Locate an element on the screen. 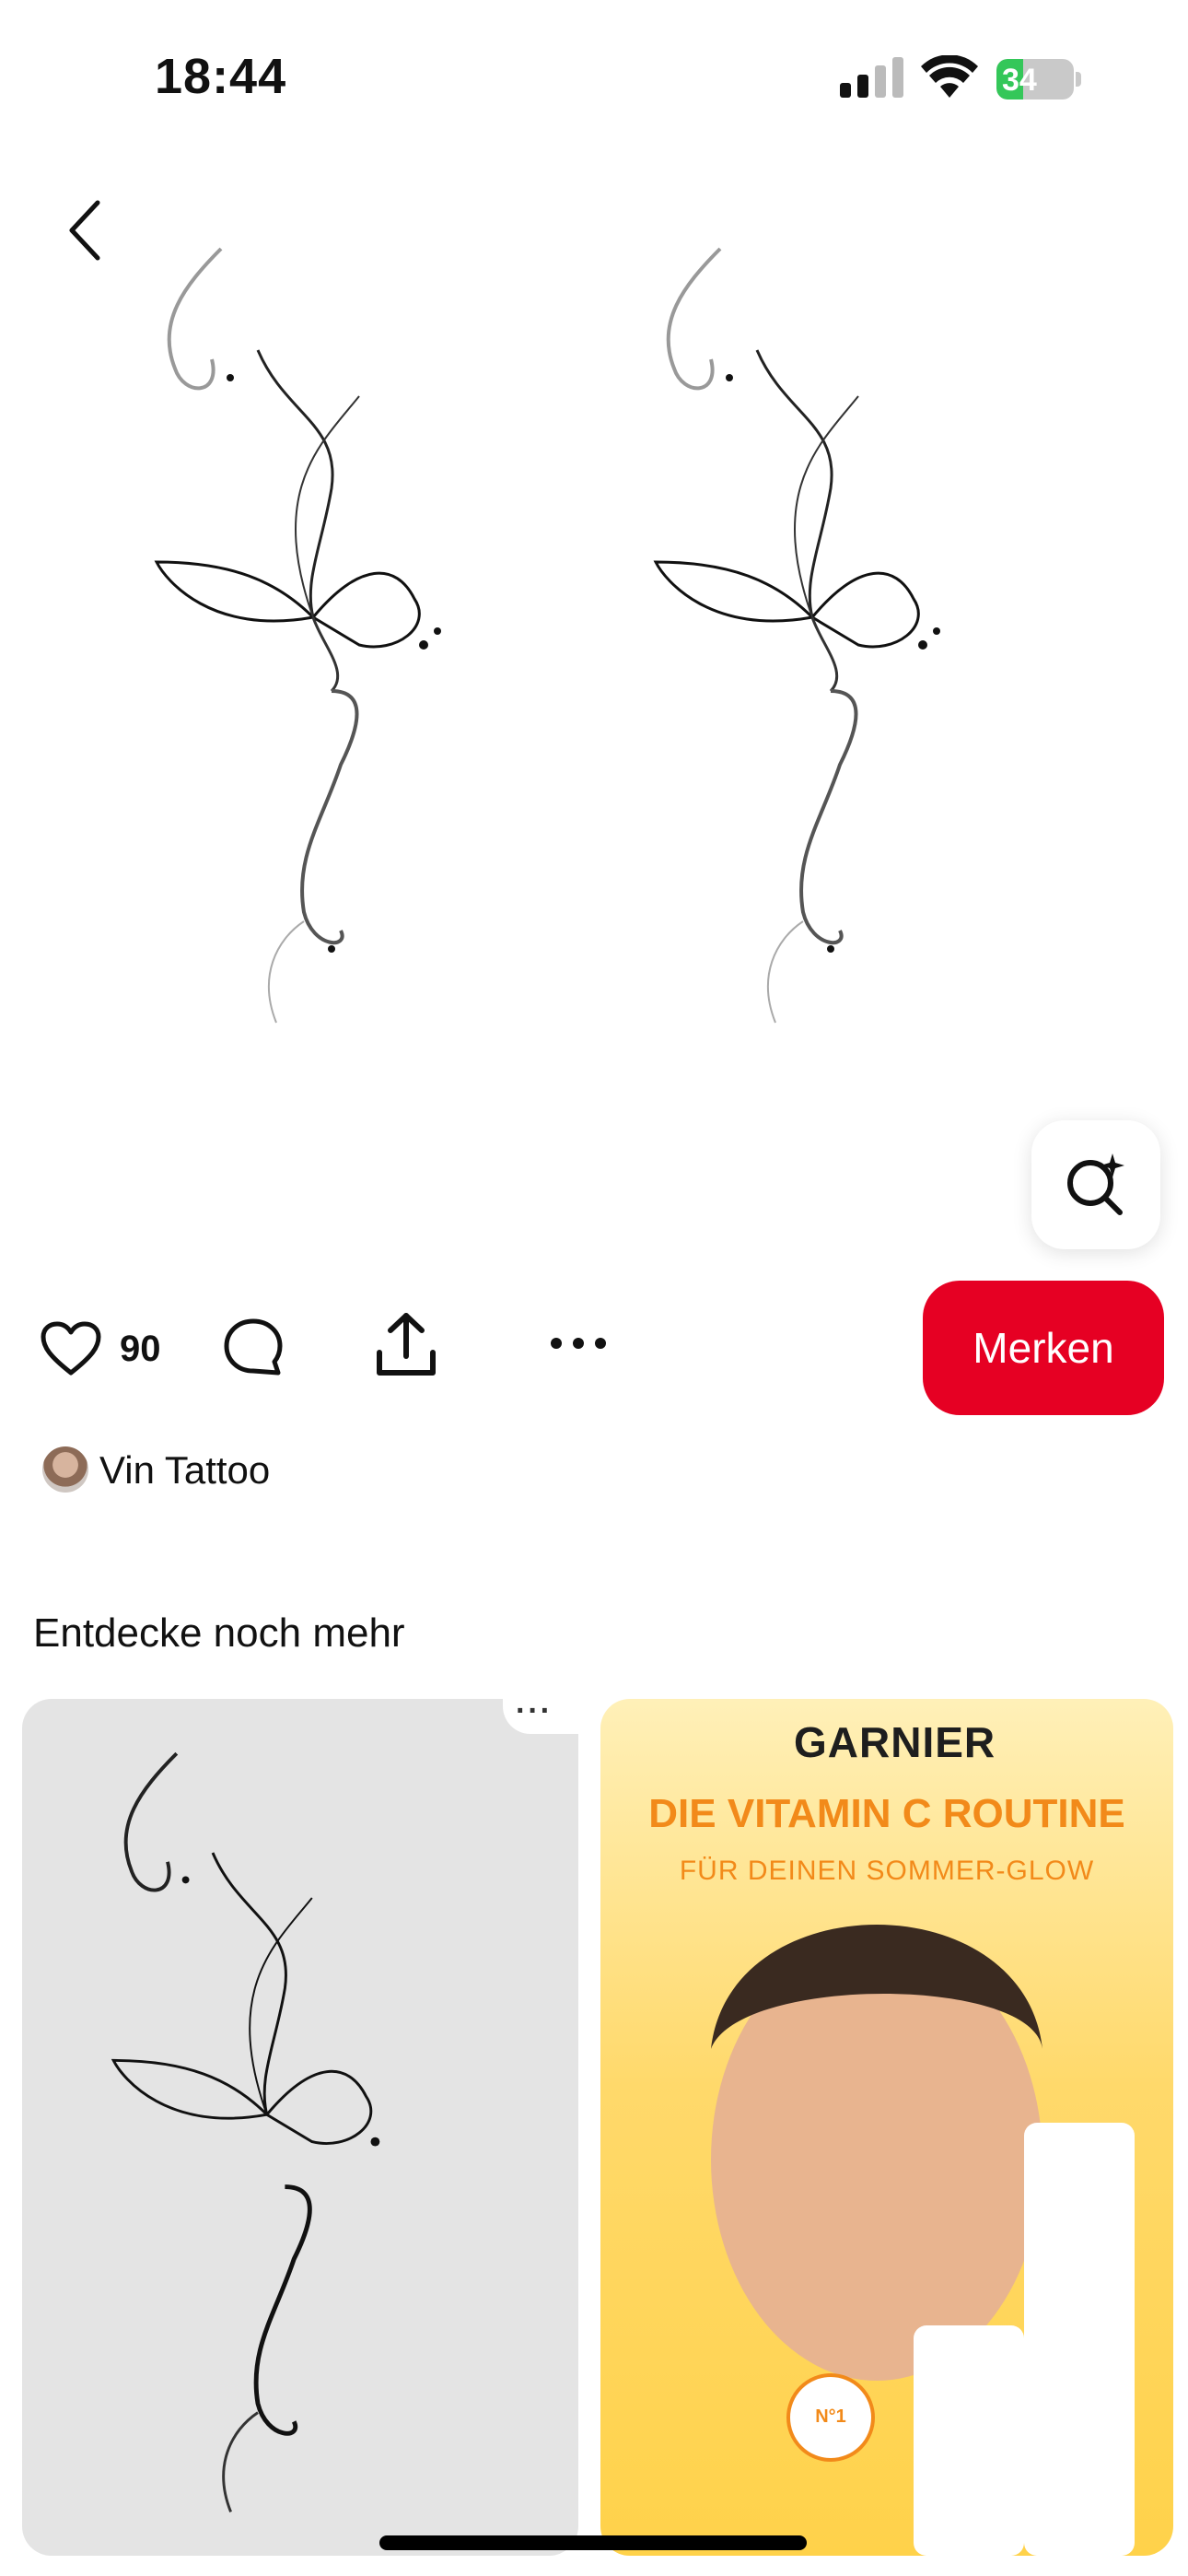  share-icon is located at coordinates (406, 1345).